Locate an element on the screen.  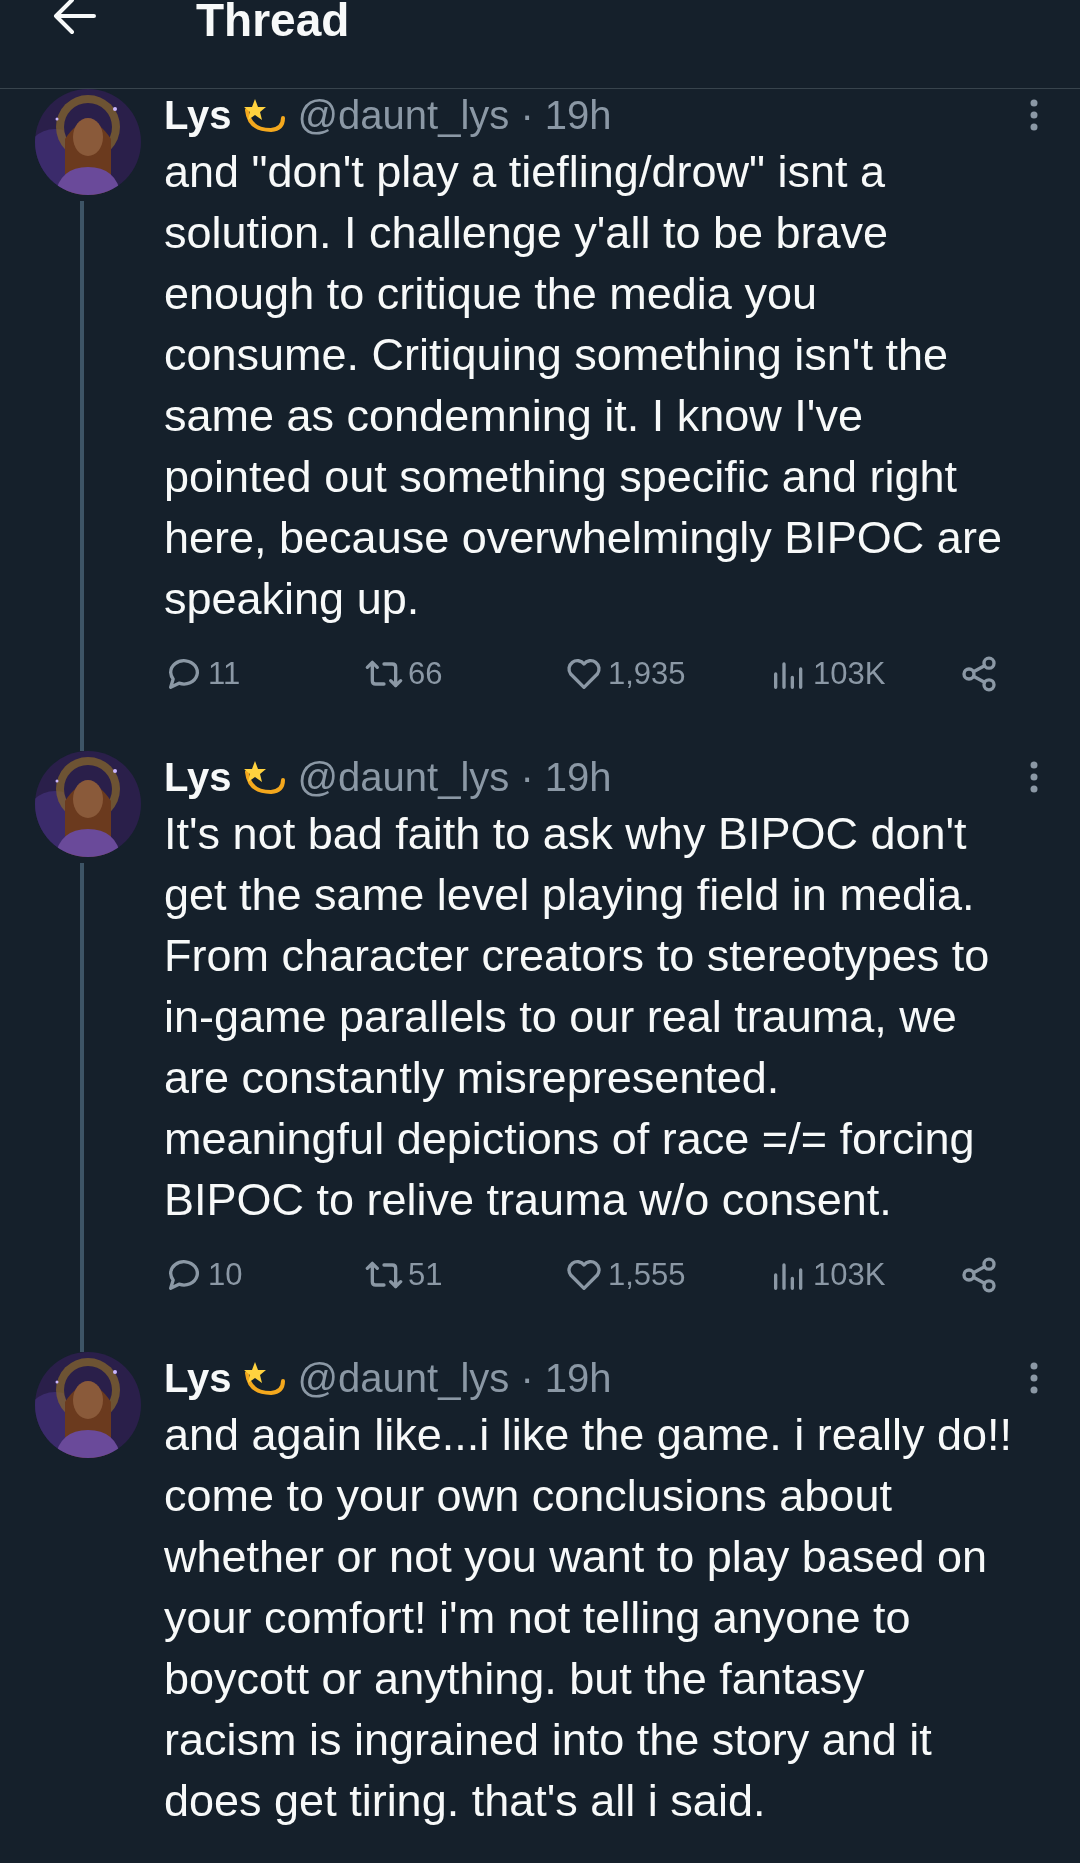
repost-count: 51 is located at coordinates (425, 1275).